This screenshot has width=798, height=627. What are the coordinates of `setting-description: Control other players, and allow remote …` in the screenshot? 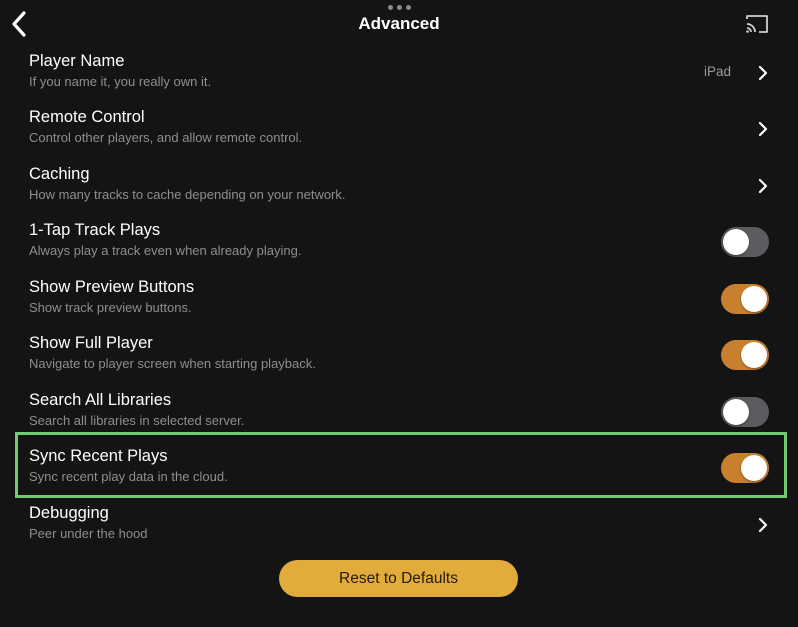 It's located at (166, 137).